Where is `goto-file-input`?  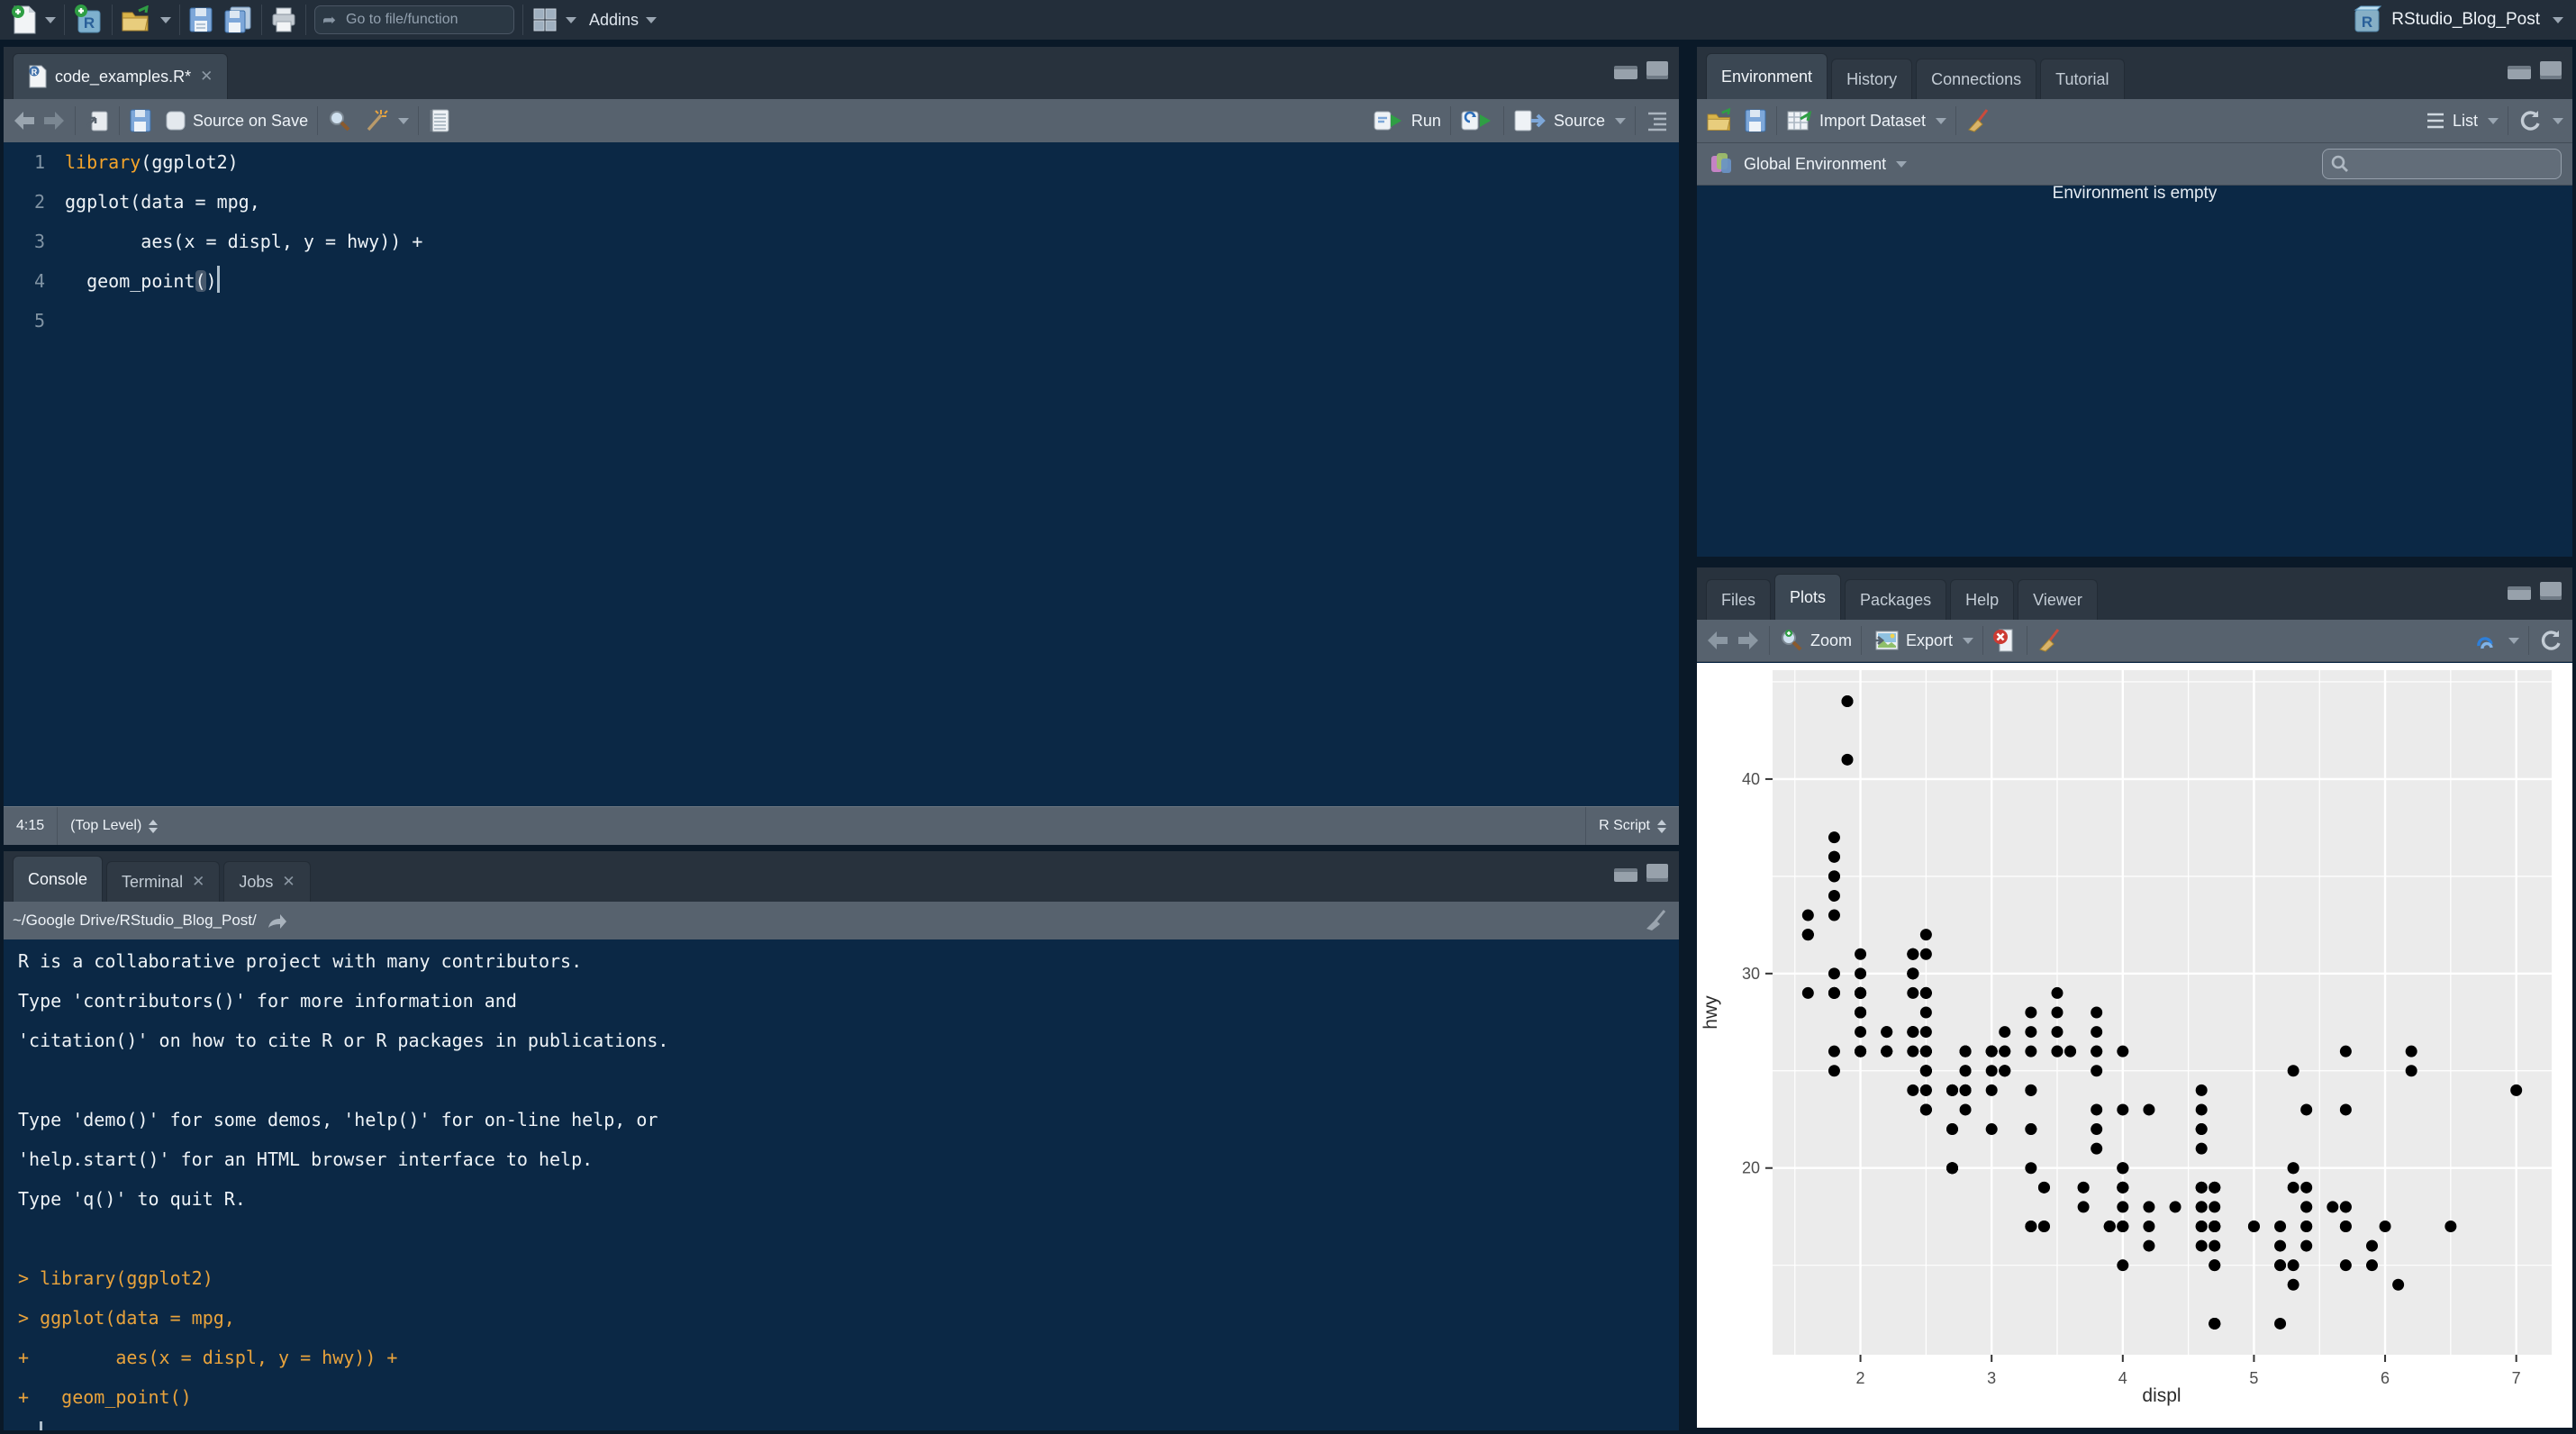
goto-file-input is located at coordinates (414, 19).